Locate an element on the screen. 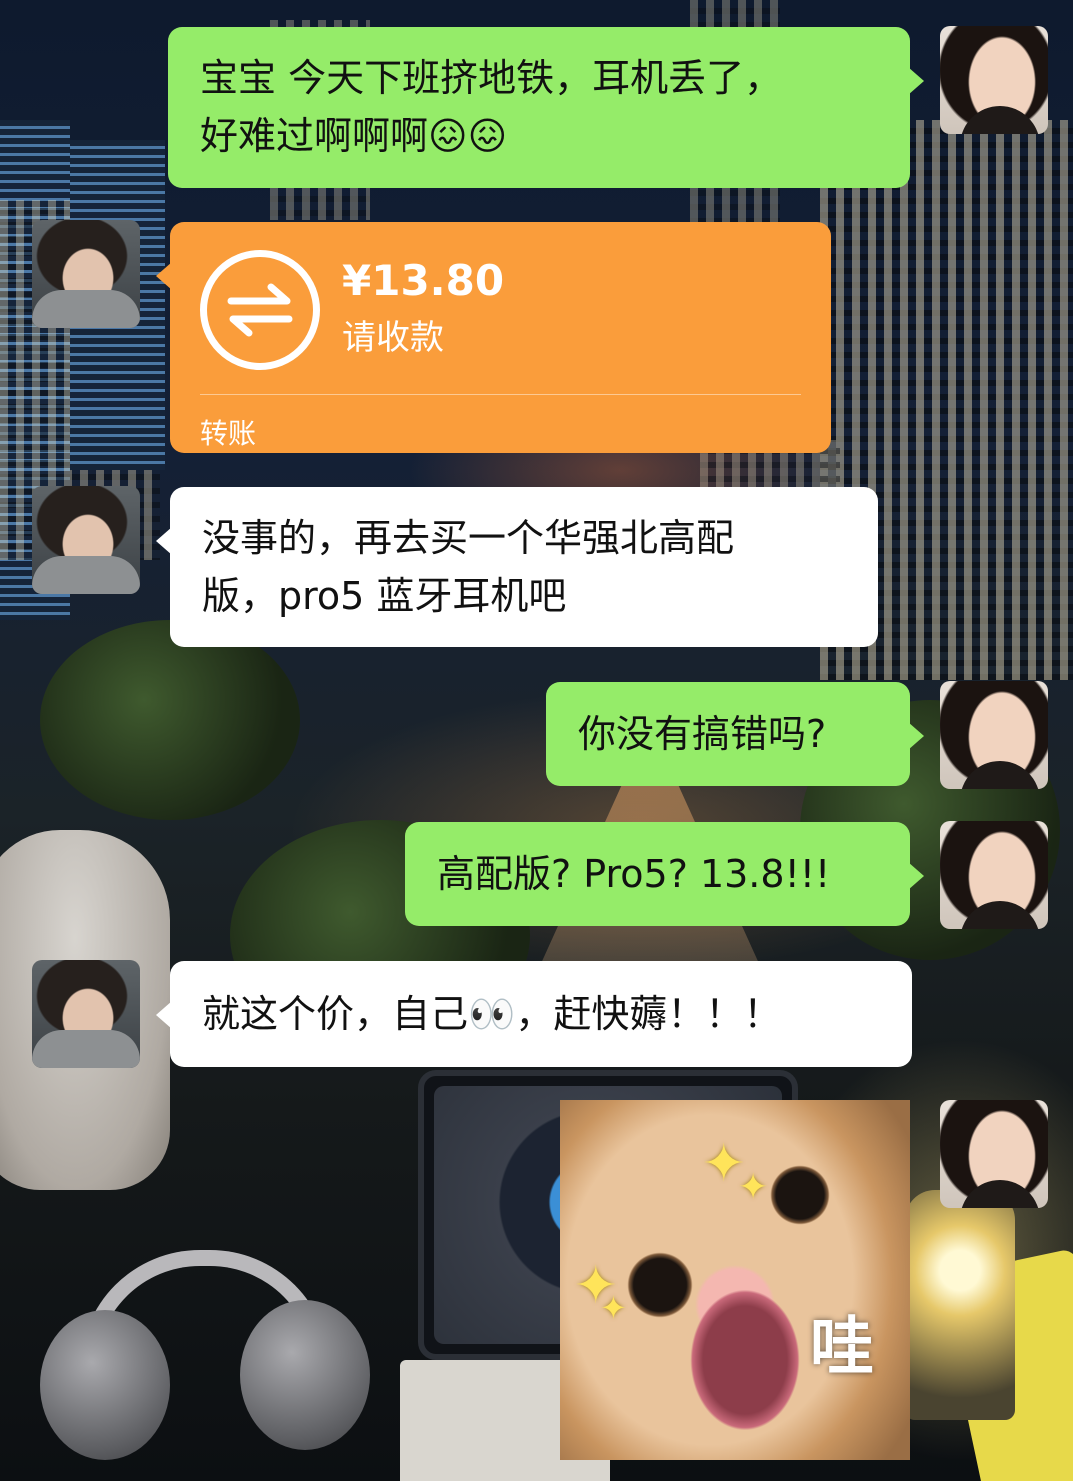 This screenshot has width=1073, height=1481. transfer-amount: ¥13.80 is located at coordinates (423, 280).